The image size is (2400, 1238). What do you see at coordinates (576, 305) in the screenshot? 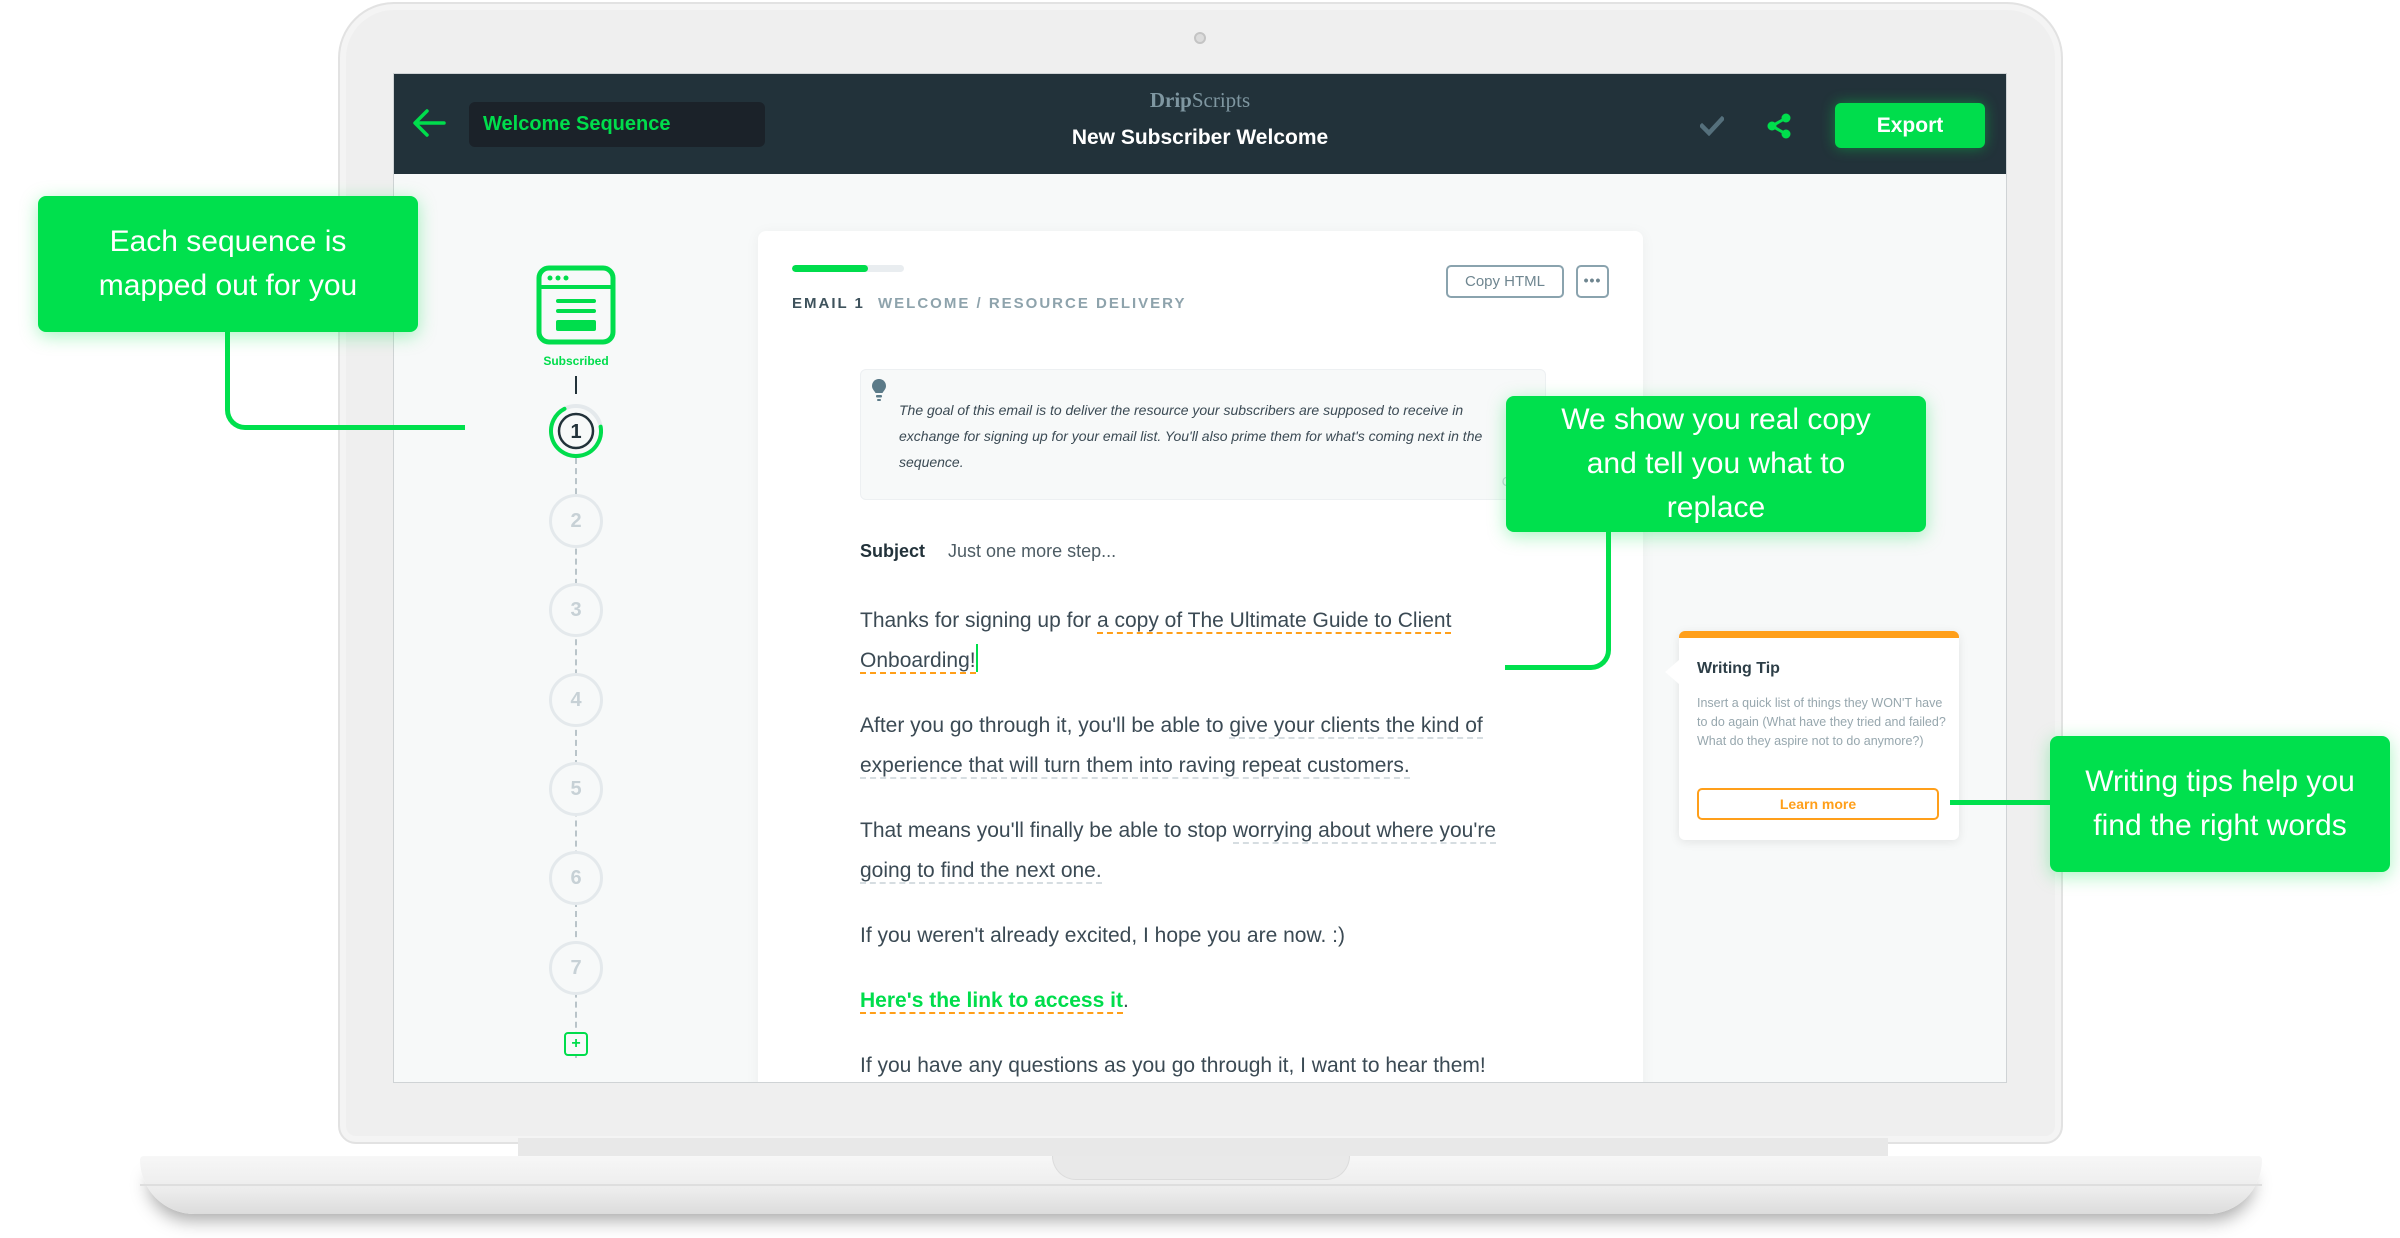
I see `subscribed-form-icon` at bounding box center [576, 305].